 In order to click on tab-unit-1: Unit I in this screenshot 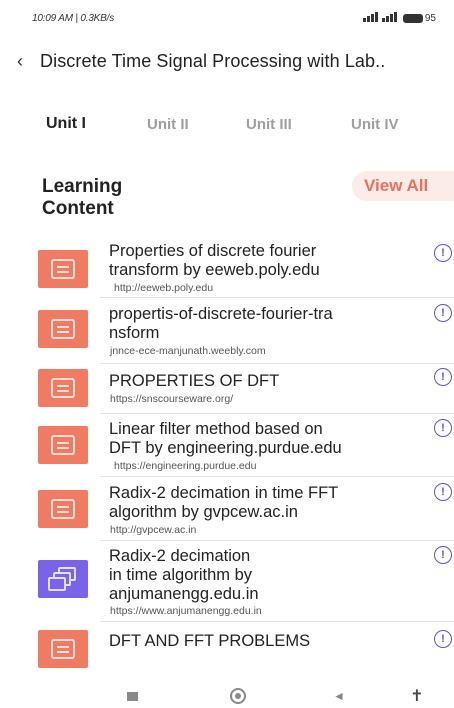, I will do `click(66, 124)`.